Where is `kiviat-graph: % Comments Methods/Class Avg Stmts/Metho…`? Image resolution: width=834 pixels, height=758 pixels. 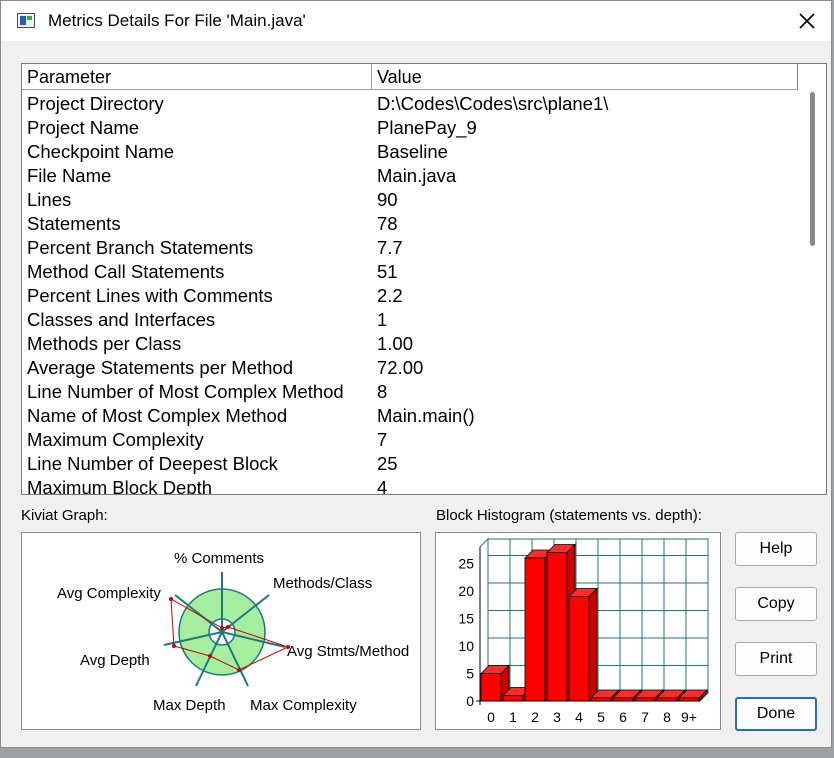
kiviat-graph: % Comments Methods/Class Avg Stmts/Metho… is located at coordinates (221, 631).